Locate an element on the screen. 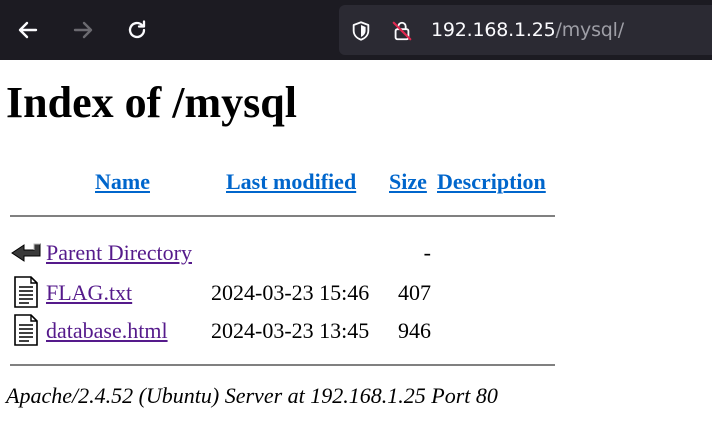 The image size is (712, 423). entry-name: database.html is located at coordinates (107, 331).